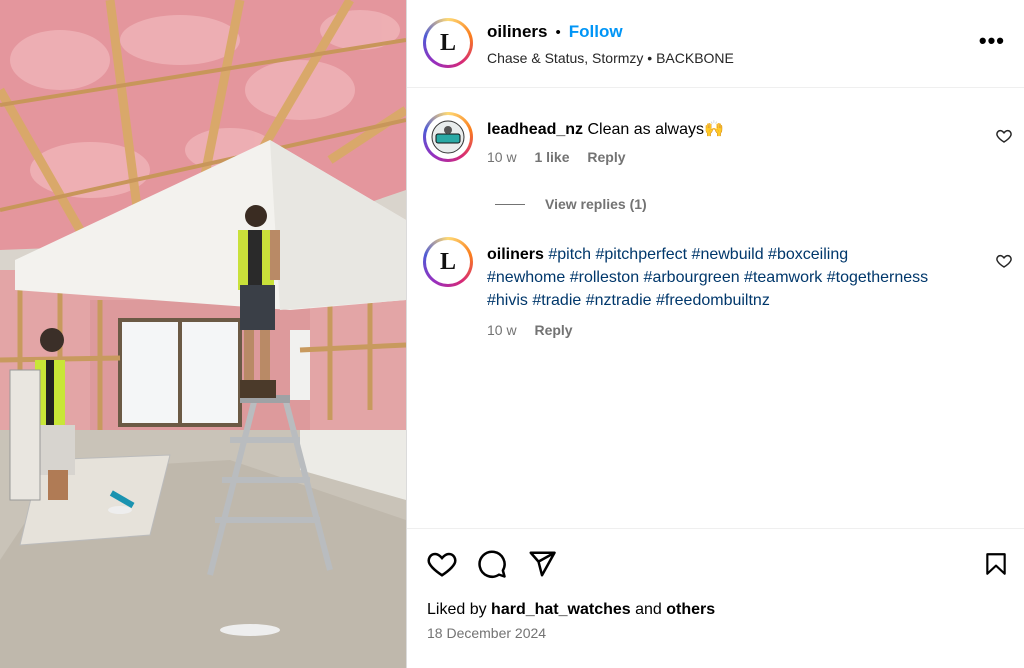  I want to click on comment-reply-button: Reply, so click(606, 157).